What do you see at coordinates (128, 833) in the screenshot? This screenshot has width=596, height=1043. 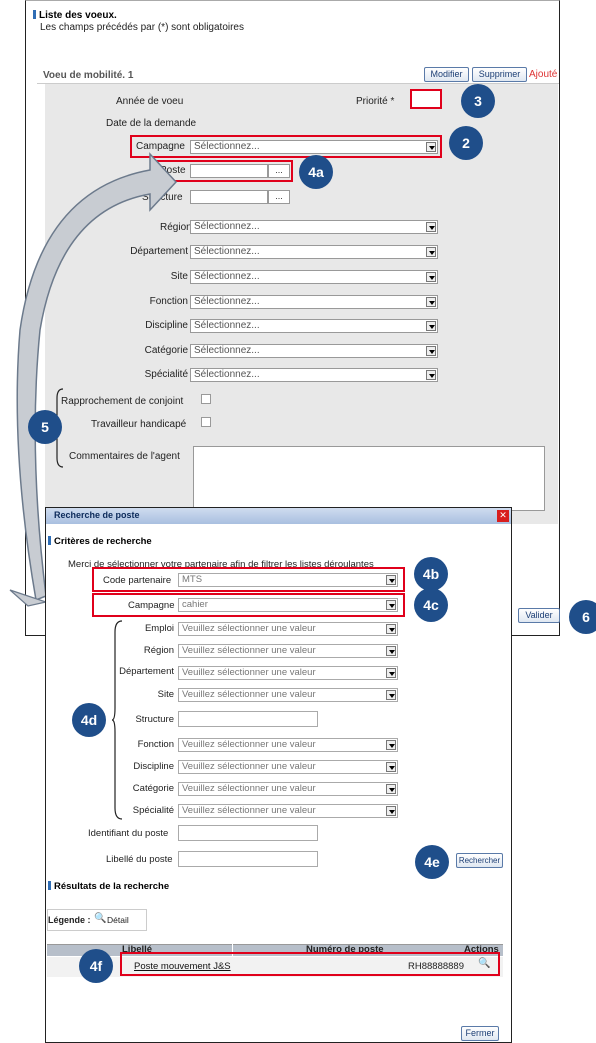 I see `identifiant-label: Identifiant du poste` at bounding box center [128, 833].